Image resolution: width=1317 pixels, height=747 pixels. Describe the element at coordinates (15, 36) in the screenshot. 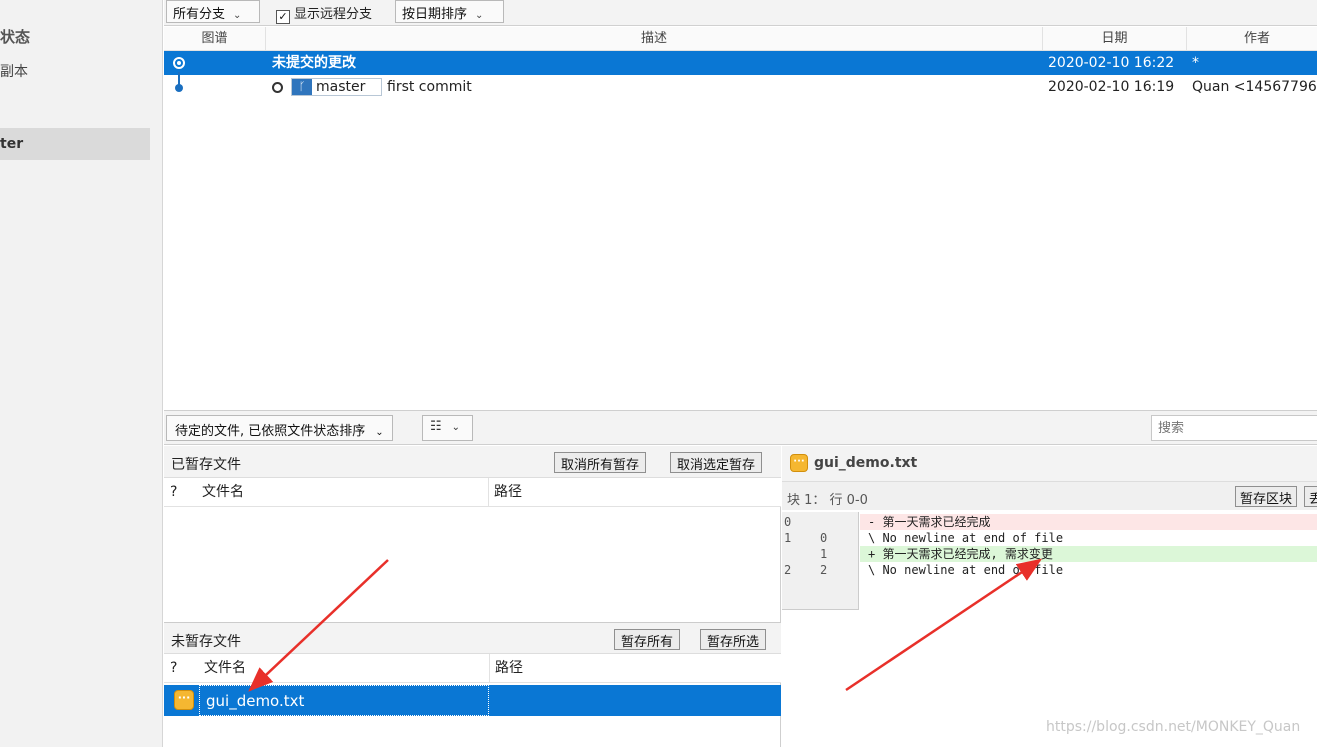

I see `sidebar-item-status: 状态` at that location.